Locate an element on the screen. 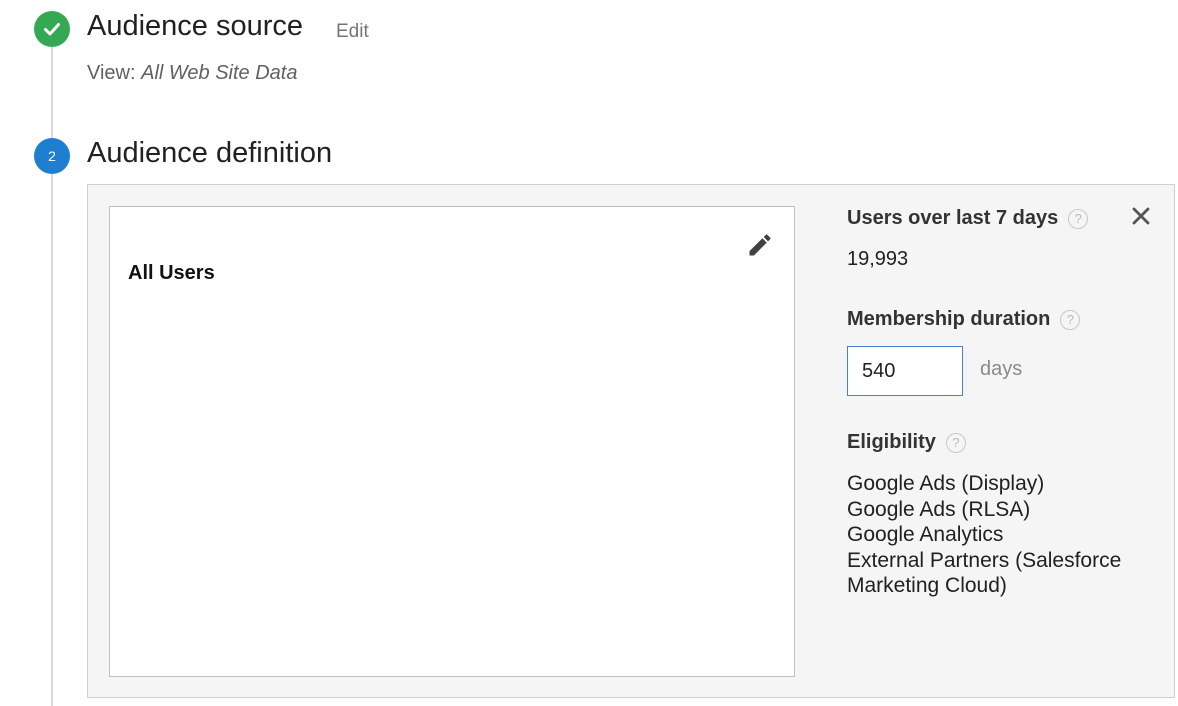 The height and width of the screenshot is (706, 1178). pencil-icon is located at coordinates (760, 245).